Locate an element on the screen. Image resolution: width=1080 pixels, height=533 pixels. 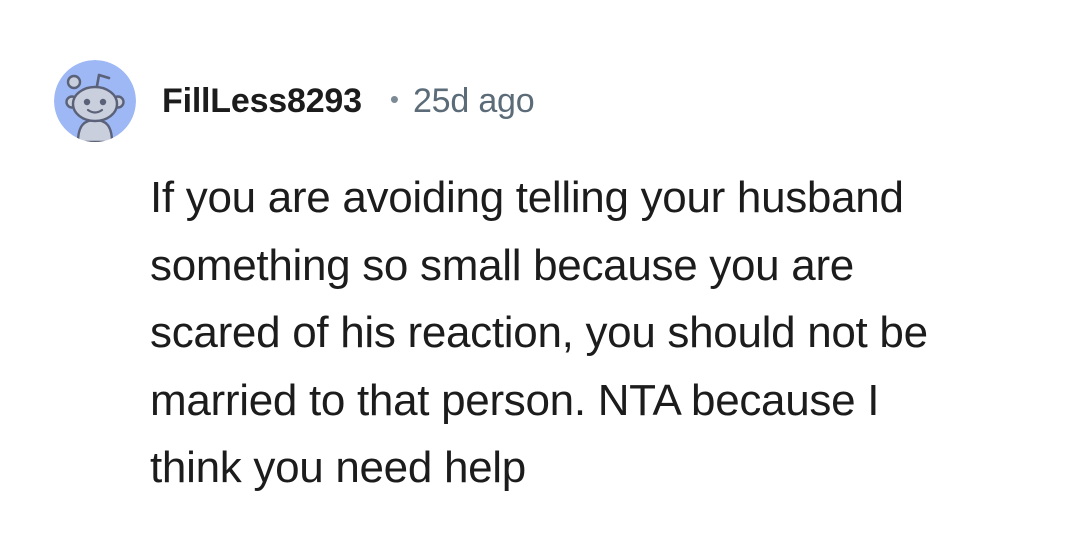
comment-timestamp: 25d ago is located at coordinates (473, 100).